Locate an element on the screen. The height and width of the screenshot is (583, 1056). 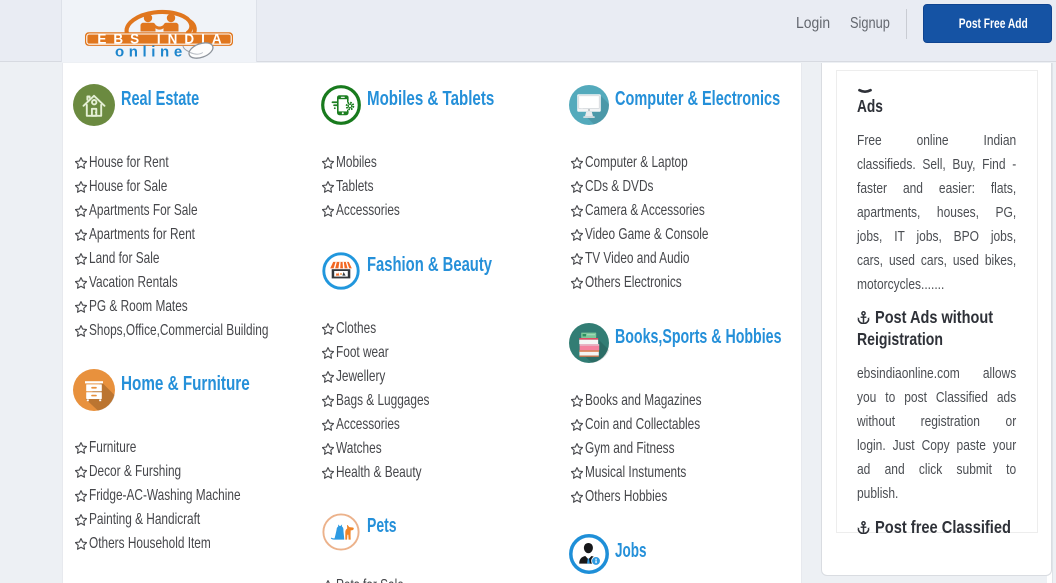
svg-text: online is located at coordinates (151, 52).